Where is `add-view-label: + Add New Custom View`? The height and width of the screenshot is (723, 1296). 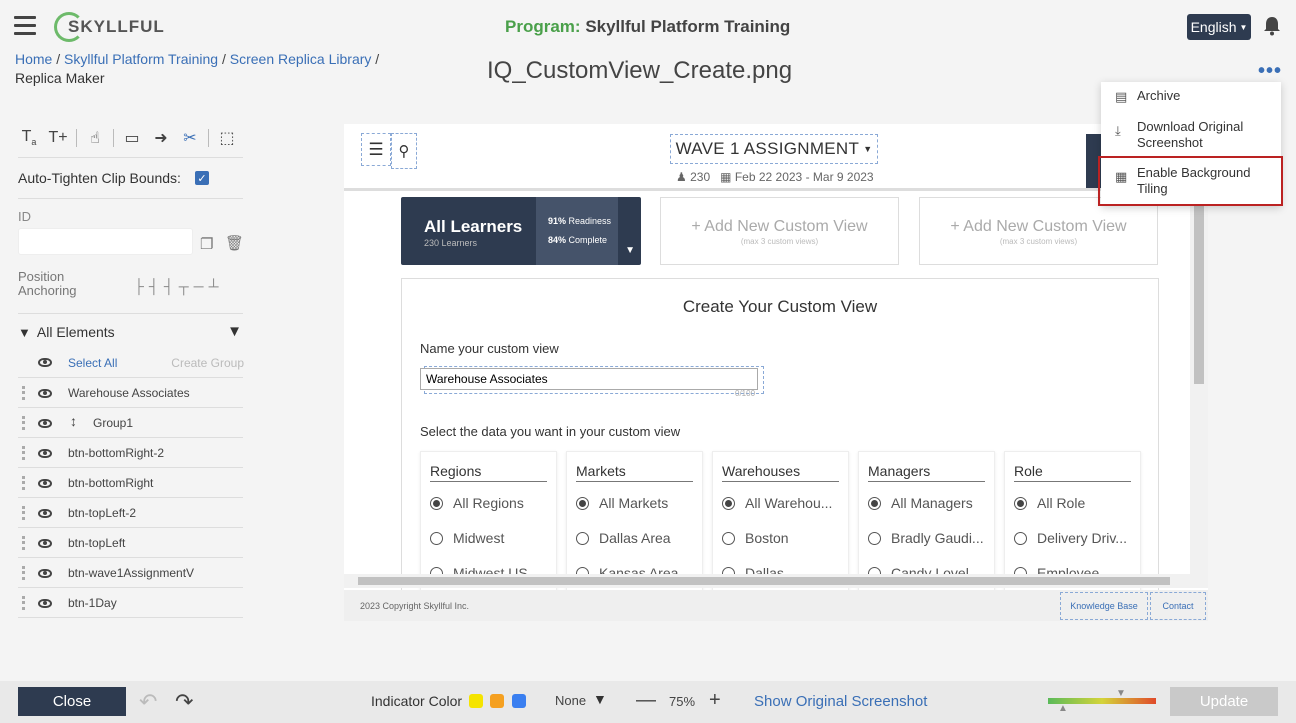
add-view-label: + Add New Custom View is located at coordinates (1038, 226).